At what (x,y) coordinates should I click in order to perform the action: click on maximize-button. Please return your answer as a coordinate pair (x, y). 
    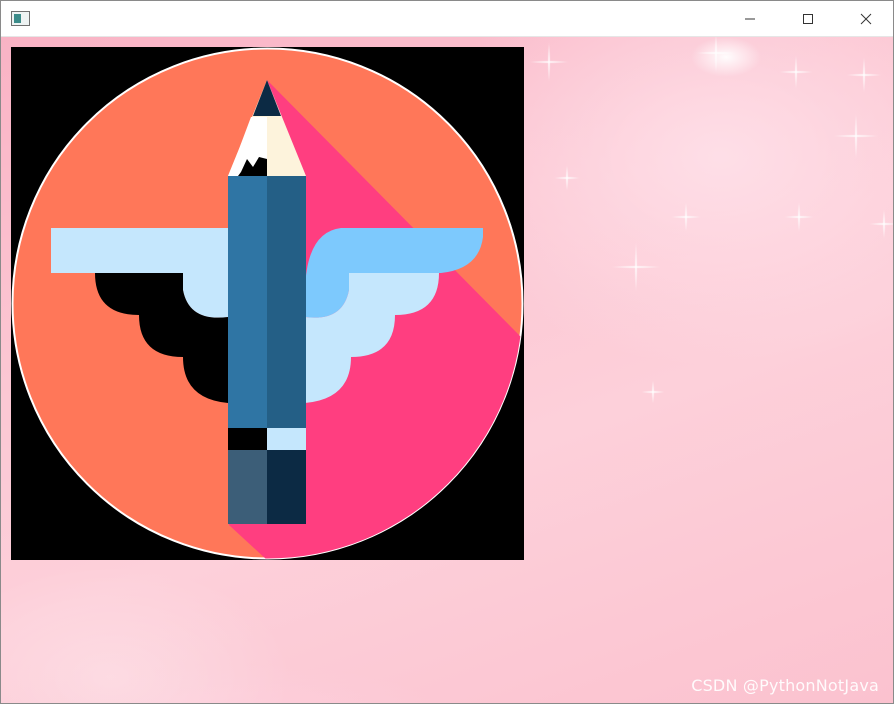
    Looking at the image, I should click on (808, 19).